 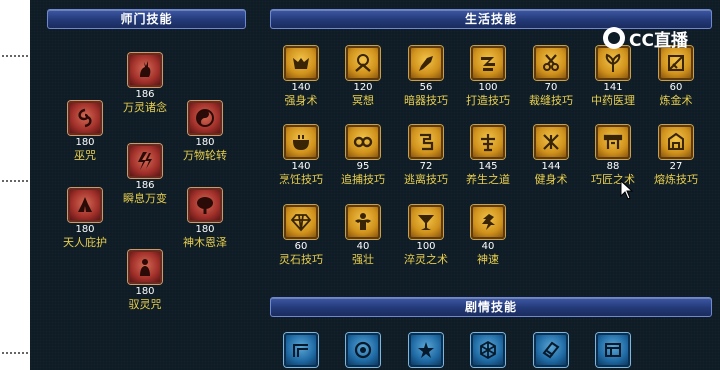 I want to click on meditate-icon, so click(x=363, y=63).